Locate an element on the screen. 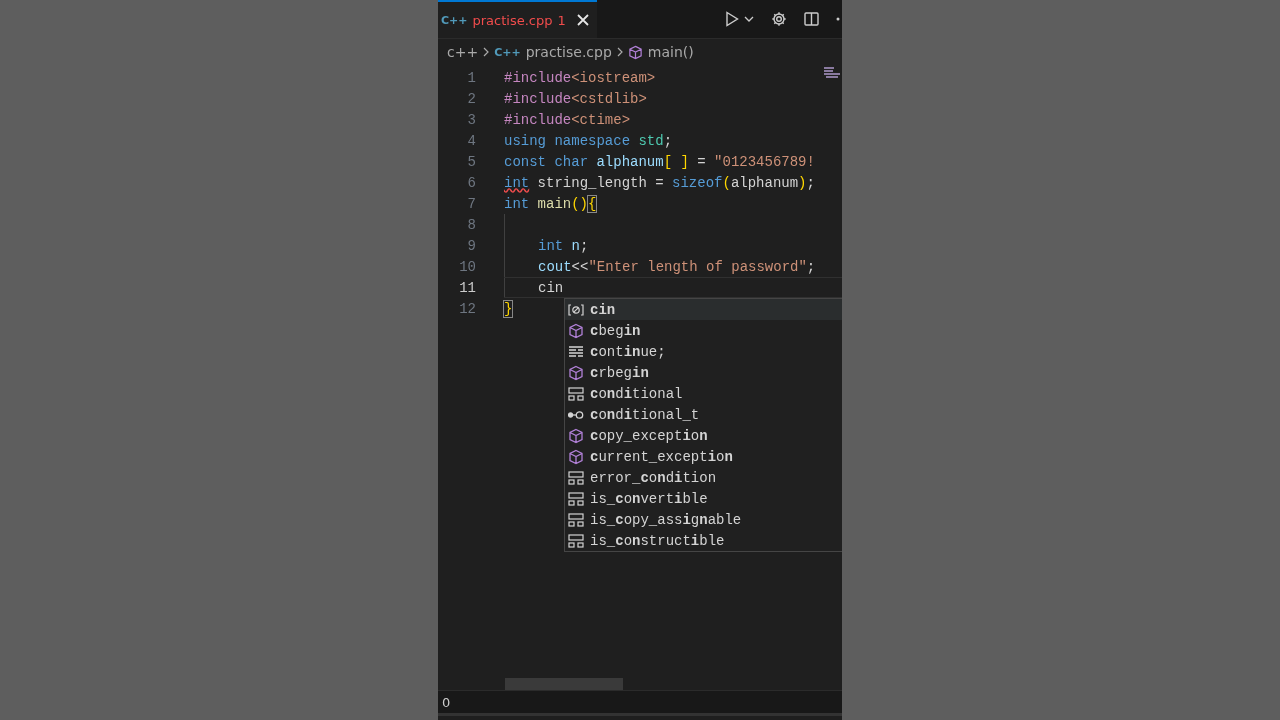 Image resolution: width=1280 pixels, height=720 pixels. suggestion-item: current_exception is located at coordinates (703, 456).